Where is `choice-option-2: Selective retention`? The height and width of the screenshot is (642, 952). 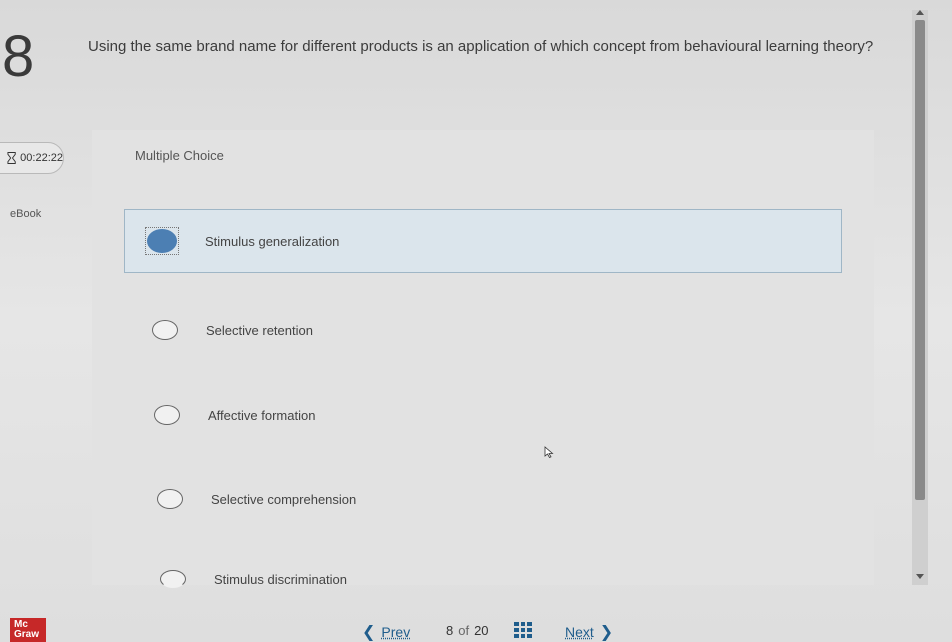 choice-option-2: Selective retention is located at coordinates (232, 330).